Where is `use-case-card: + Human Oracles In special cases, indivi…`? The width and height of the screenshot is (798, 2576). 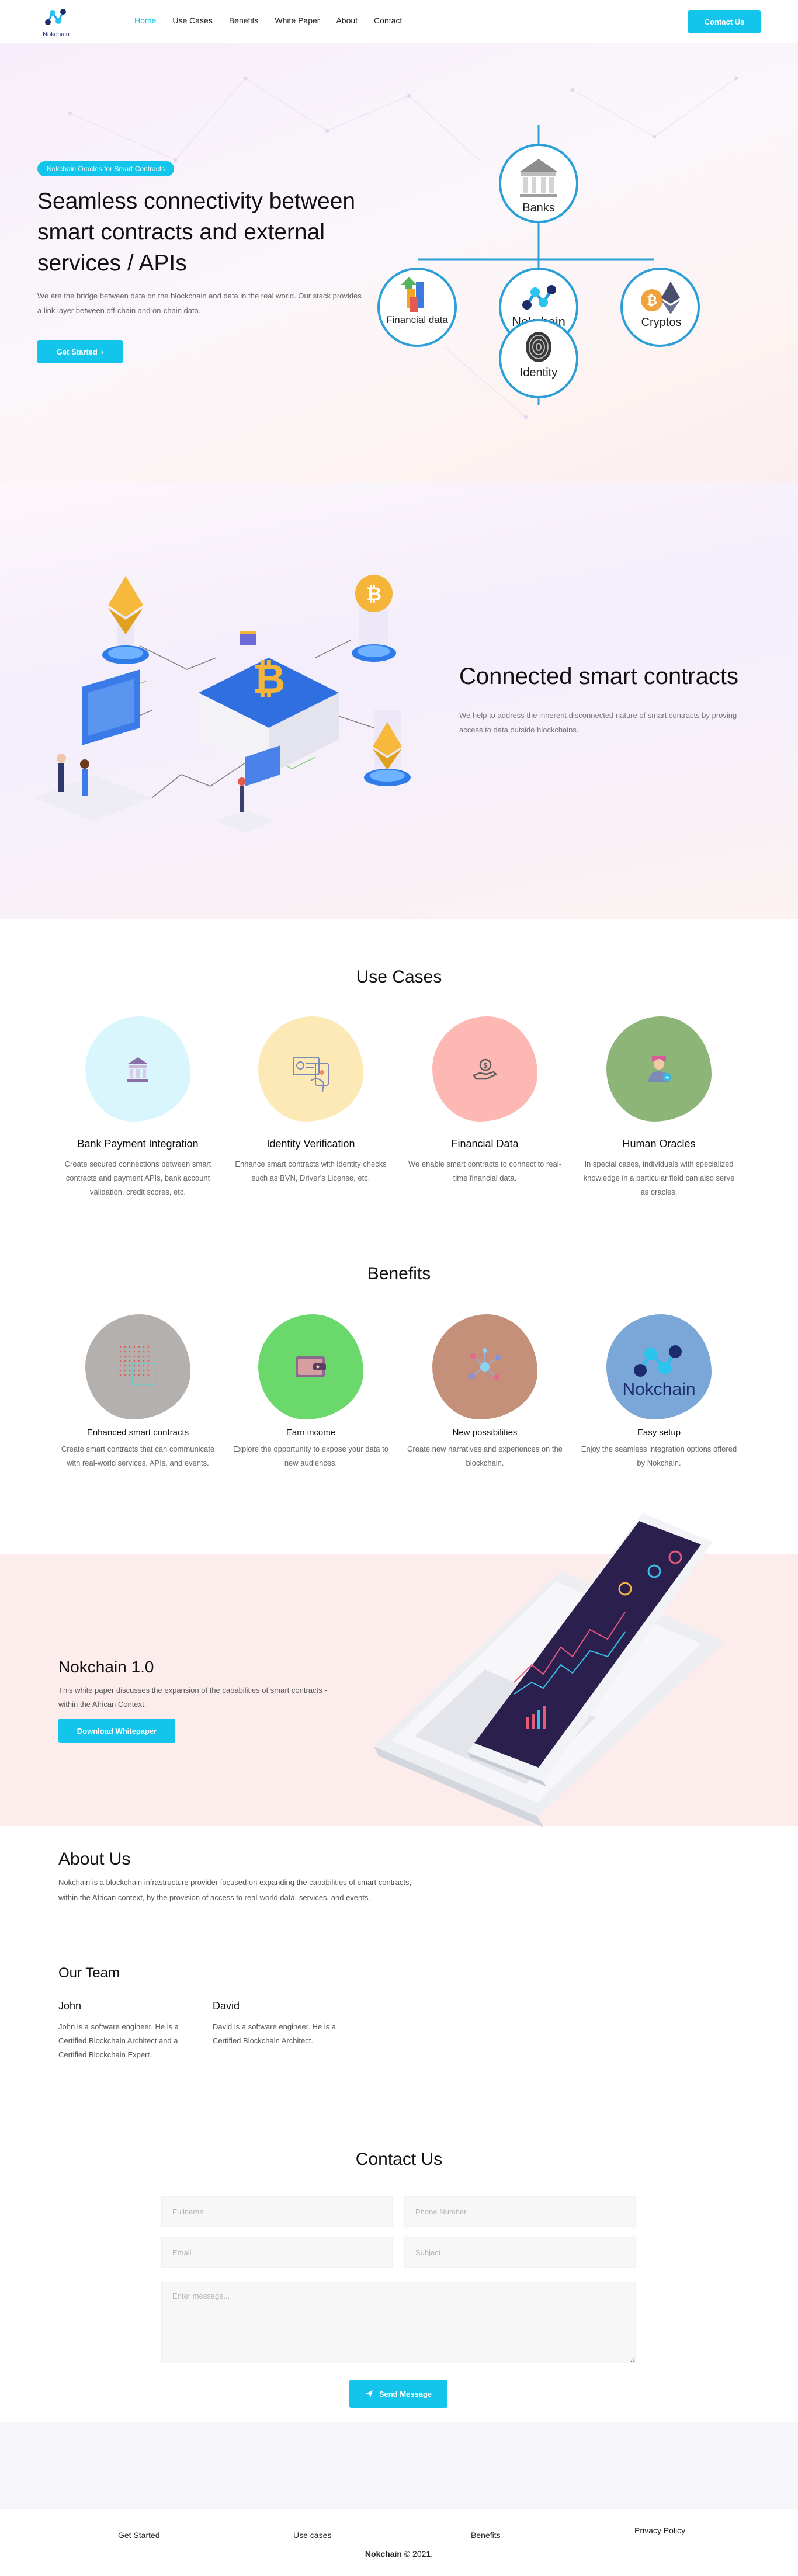 use-case-card: + Human Oracles In special cases, indivi… is located at coordinates (659, 1107).